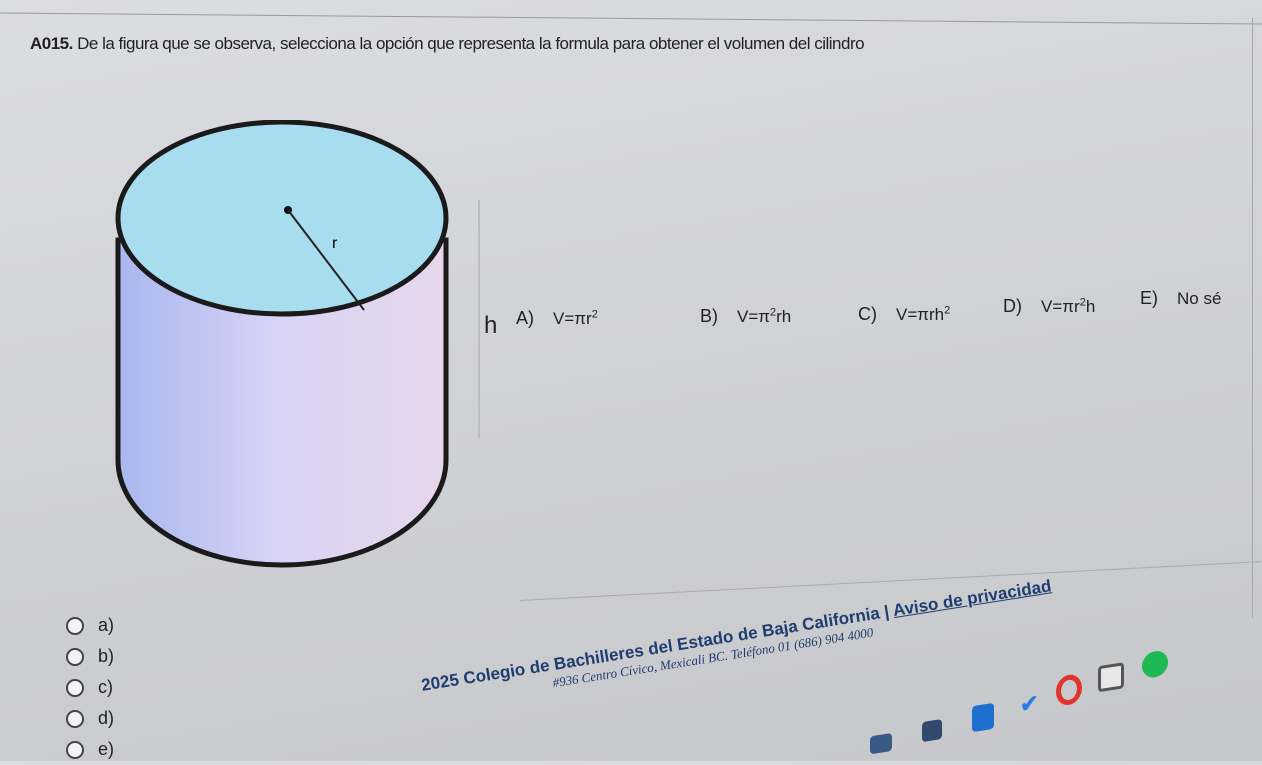 This screenshot has height=765, width=1262. Describe the element at coordinates (557, 318) in the screenshot. I see `option-a: A) V=πr2` at that location.